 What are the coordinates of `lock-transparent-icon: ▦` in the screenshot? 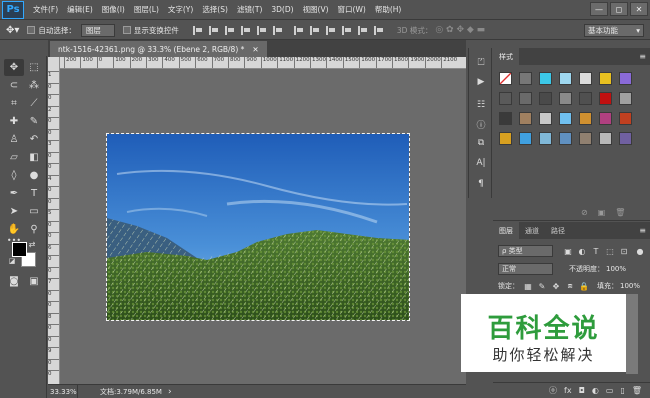 It's located at (528, 286).